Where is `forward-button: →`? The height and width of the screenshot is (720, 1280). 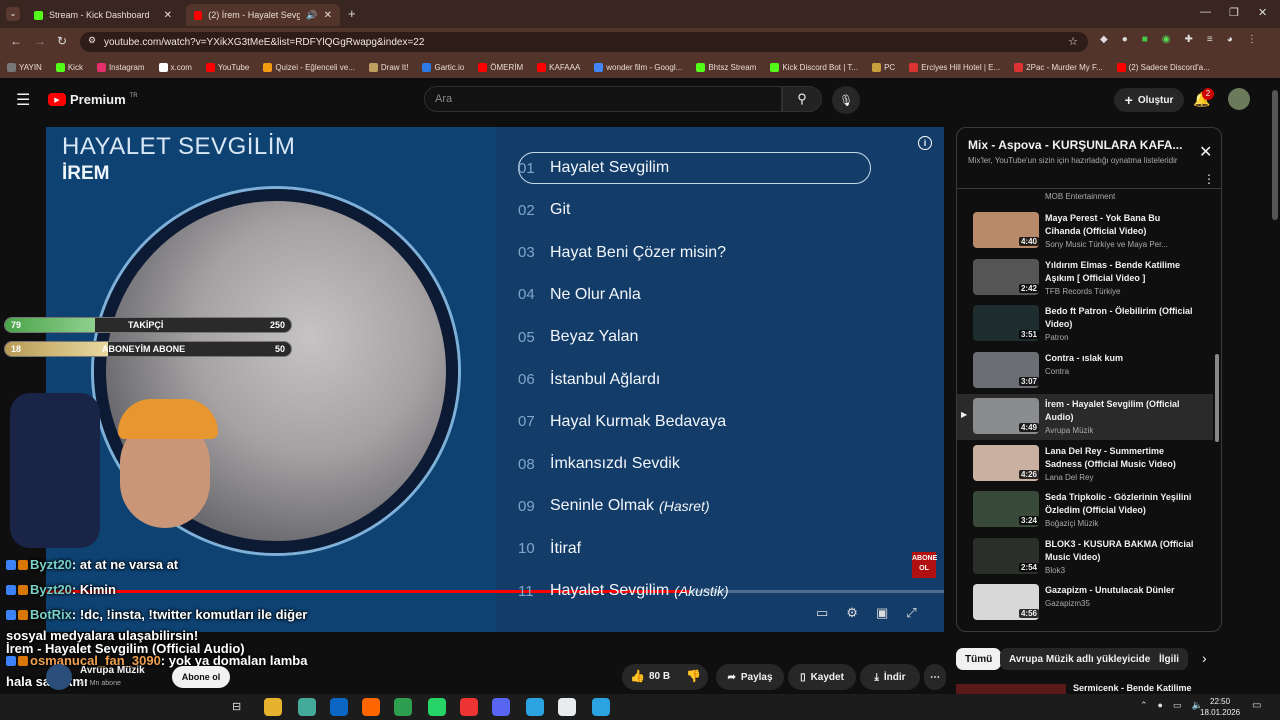 forward-button: → is located at coordinates (40, 41).